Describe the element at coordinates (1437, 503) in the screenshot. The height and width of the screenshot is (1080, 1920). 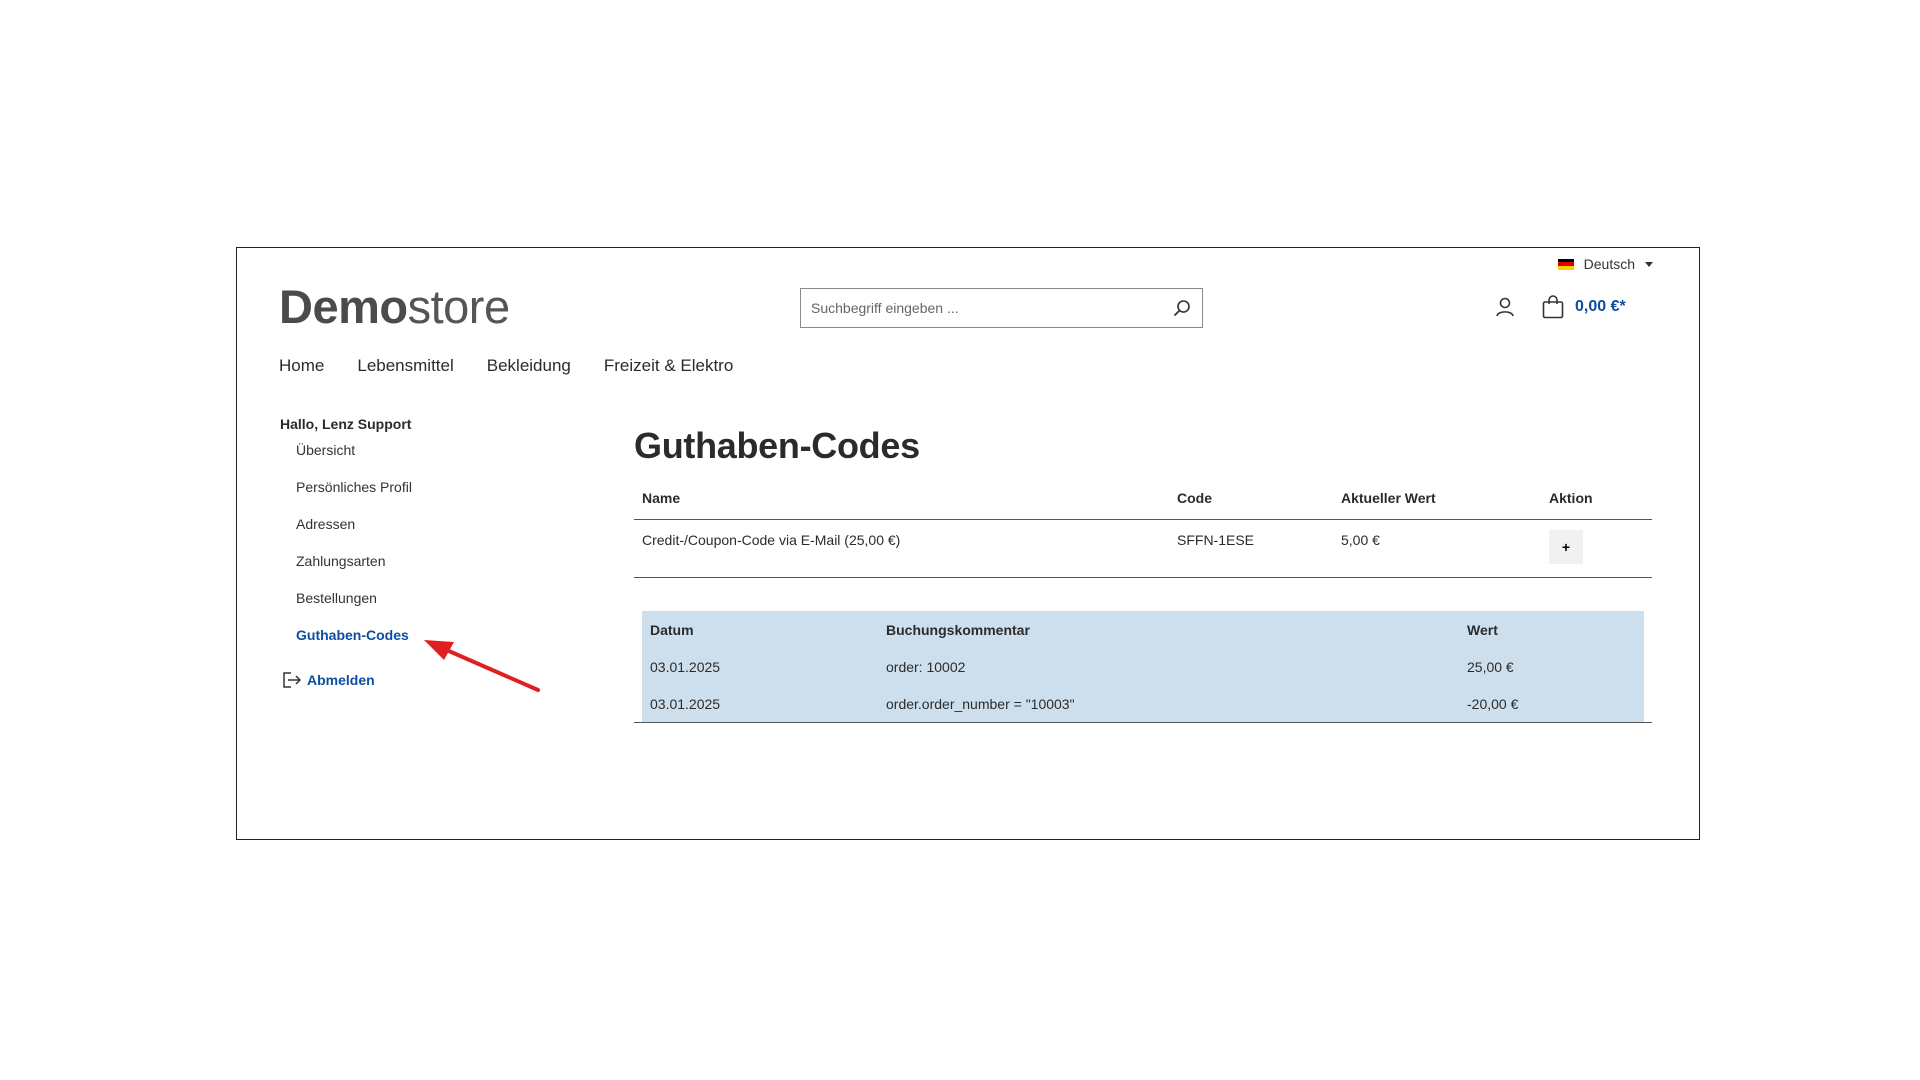
I see `column-header-current-value: Aktueller Wert` at that location.